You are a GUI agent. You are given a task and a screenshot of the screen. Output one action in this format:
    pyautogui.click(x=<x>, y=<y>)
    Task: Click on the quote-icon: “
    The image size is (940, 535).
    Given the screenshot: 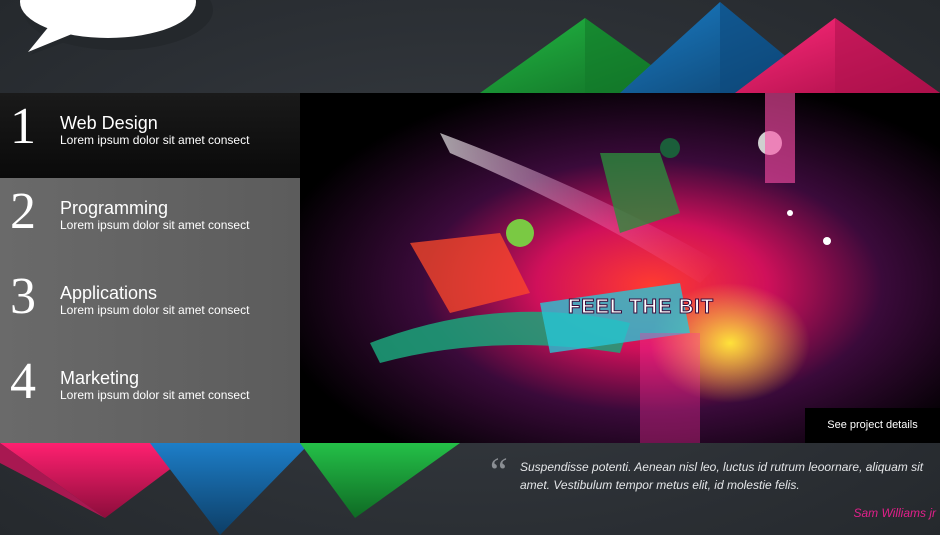 What is the action you would take?
    pyautogui.click(x=497, y=471)
    